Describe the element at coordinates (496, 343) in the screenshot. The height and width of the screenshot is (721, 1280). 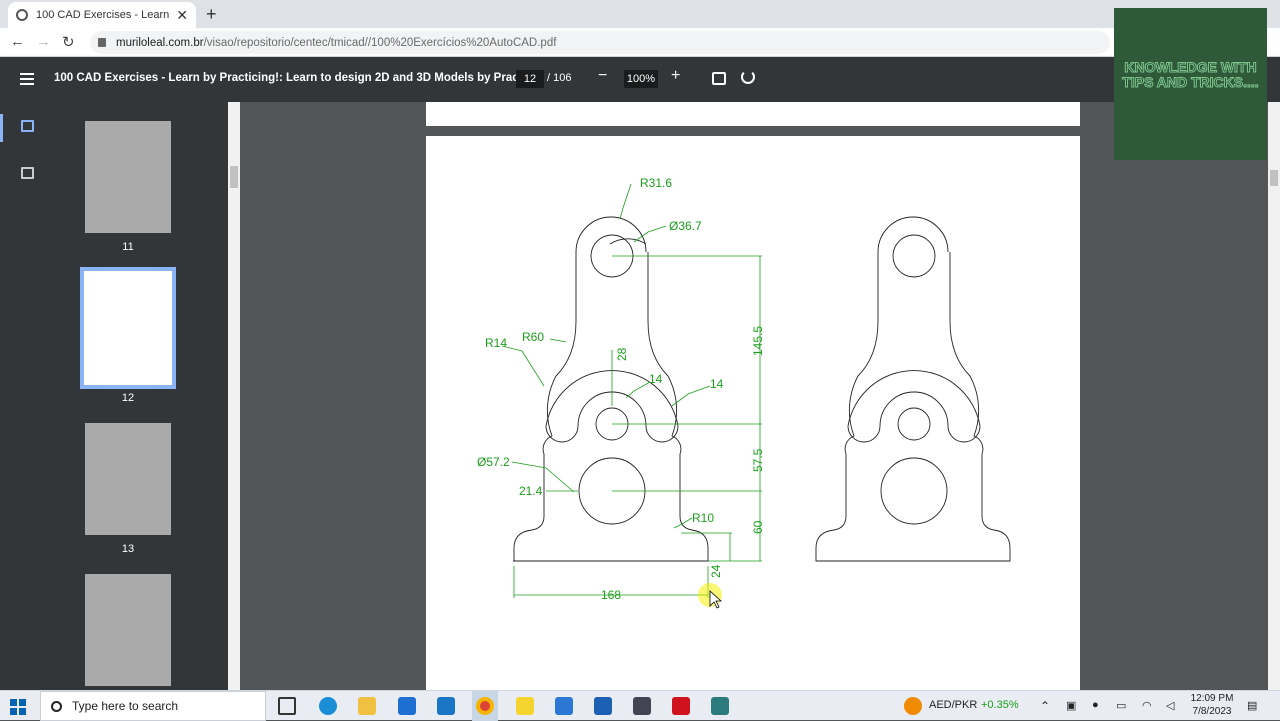
I see `dim-r14: R14` at that location.